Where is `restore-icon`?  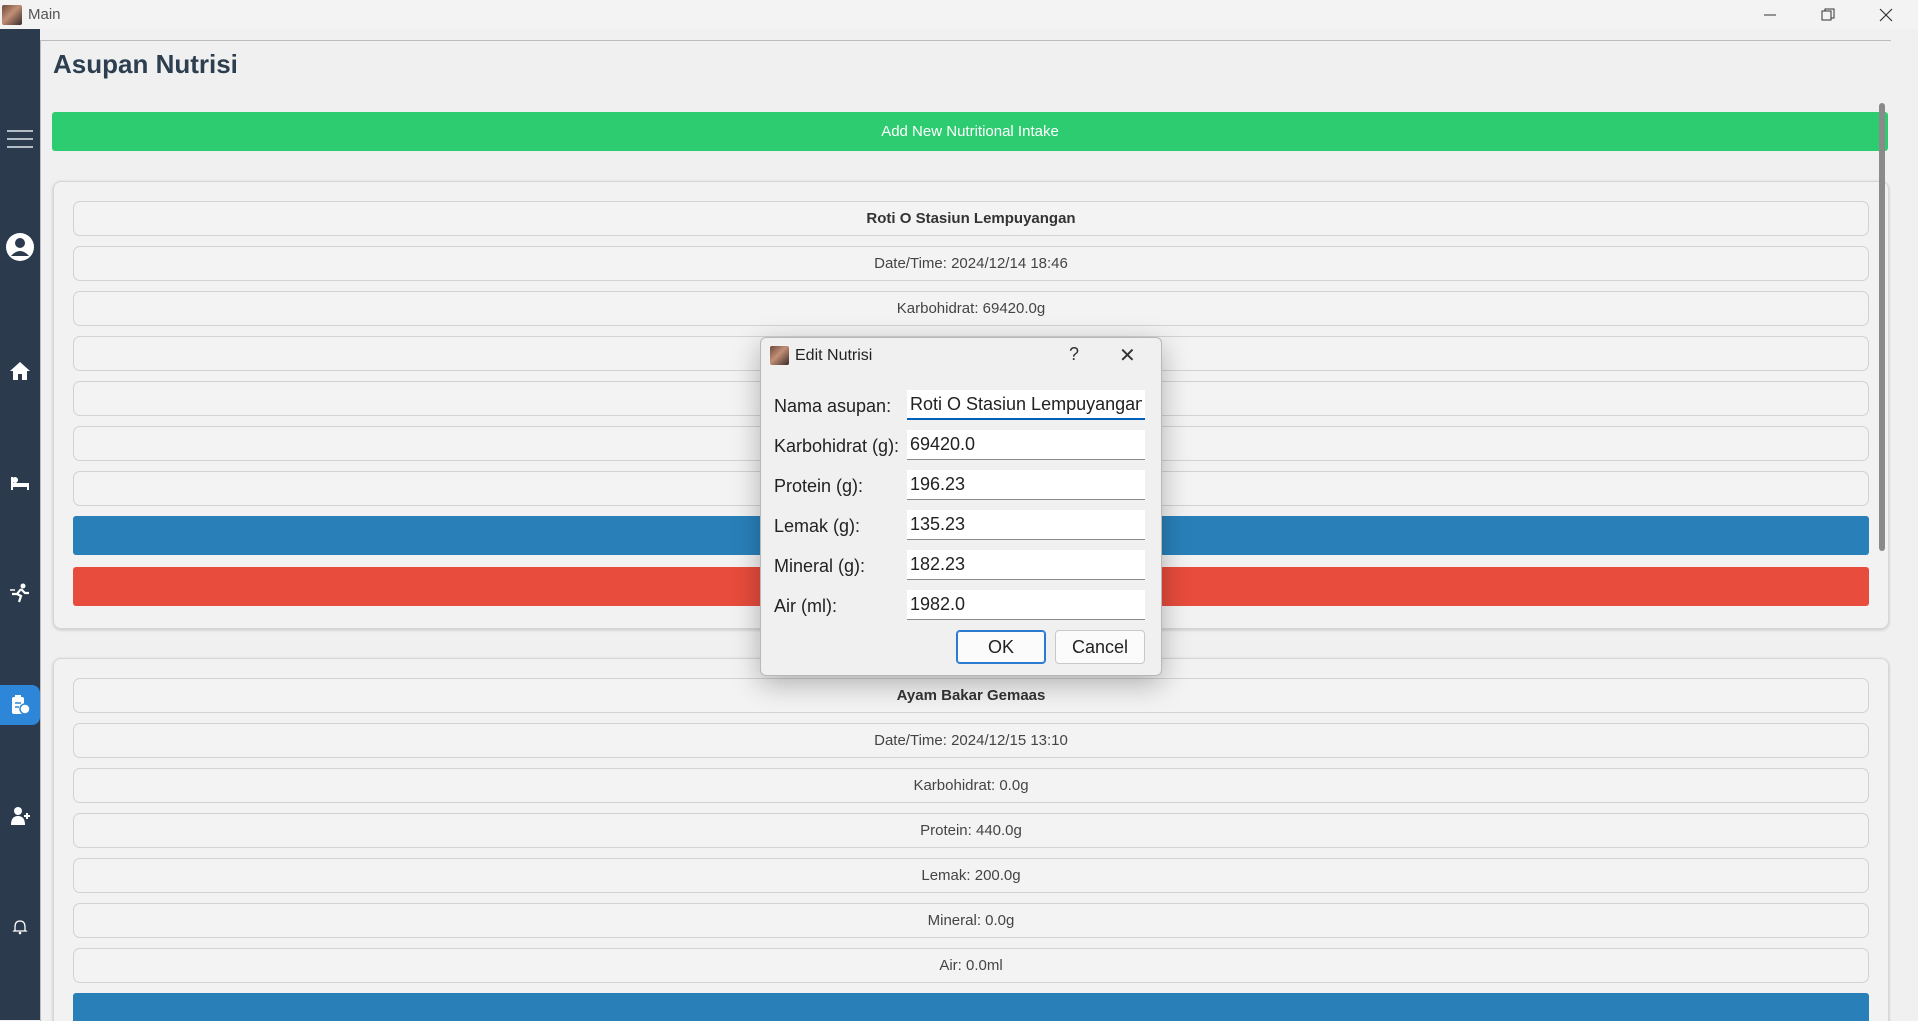 restore-icon is located at coordinates (1828, 14).